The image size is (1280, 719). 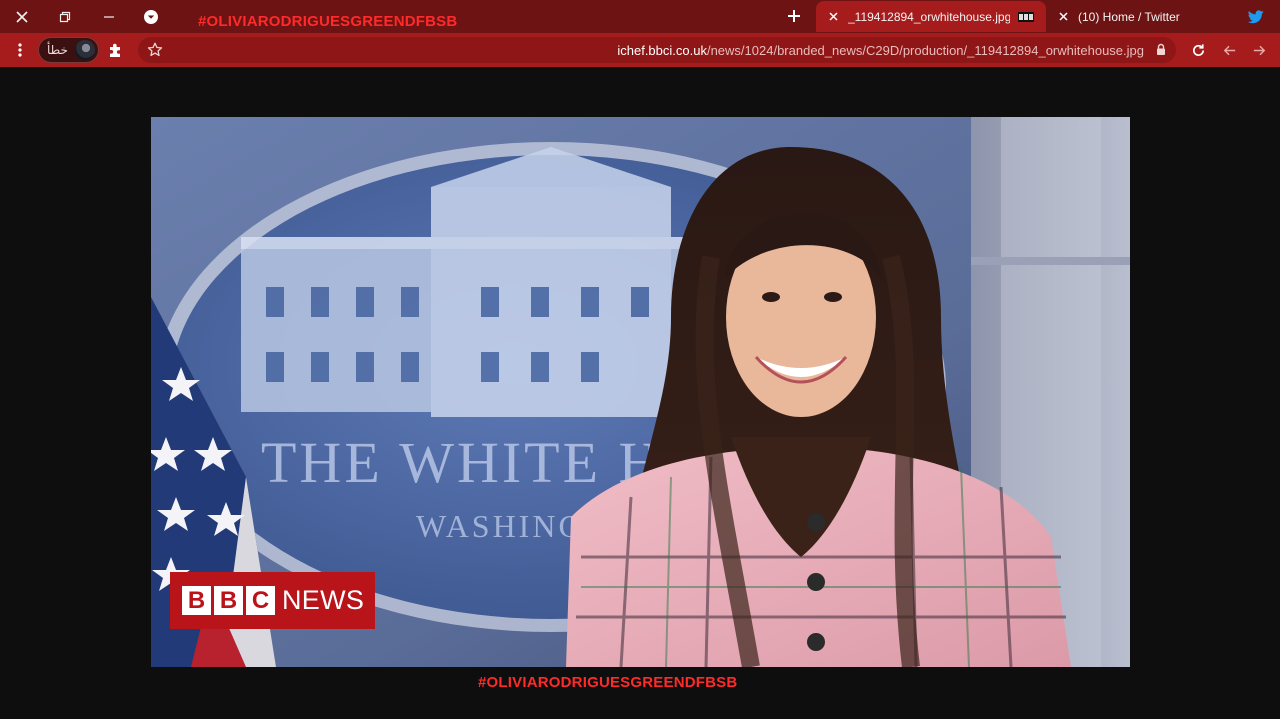 I want to click on close-window-button, so click(x=22, y=16).